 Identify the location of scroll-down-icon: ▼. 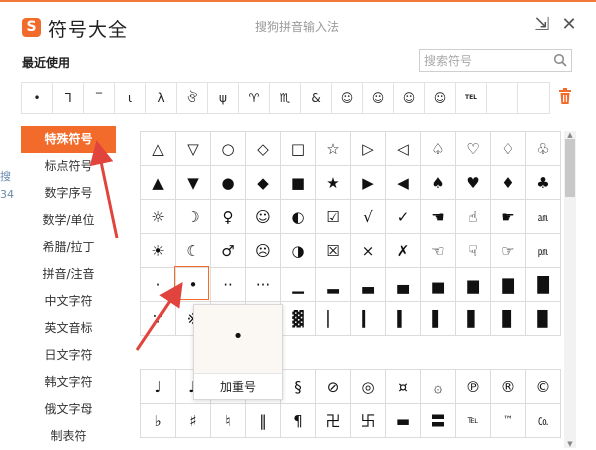
(570, 444).